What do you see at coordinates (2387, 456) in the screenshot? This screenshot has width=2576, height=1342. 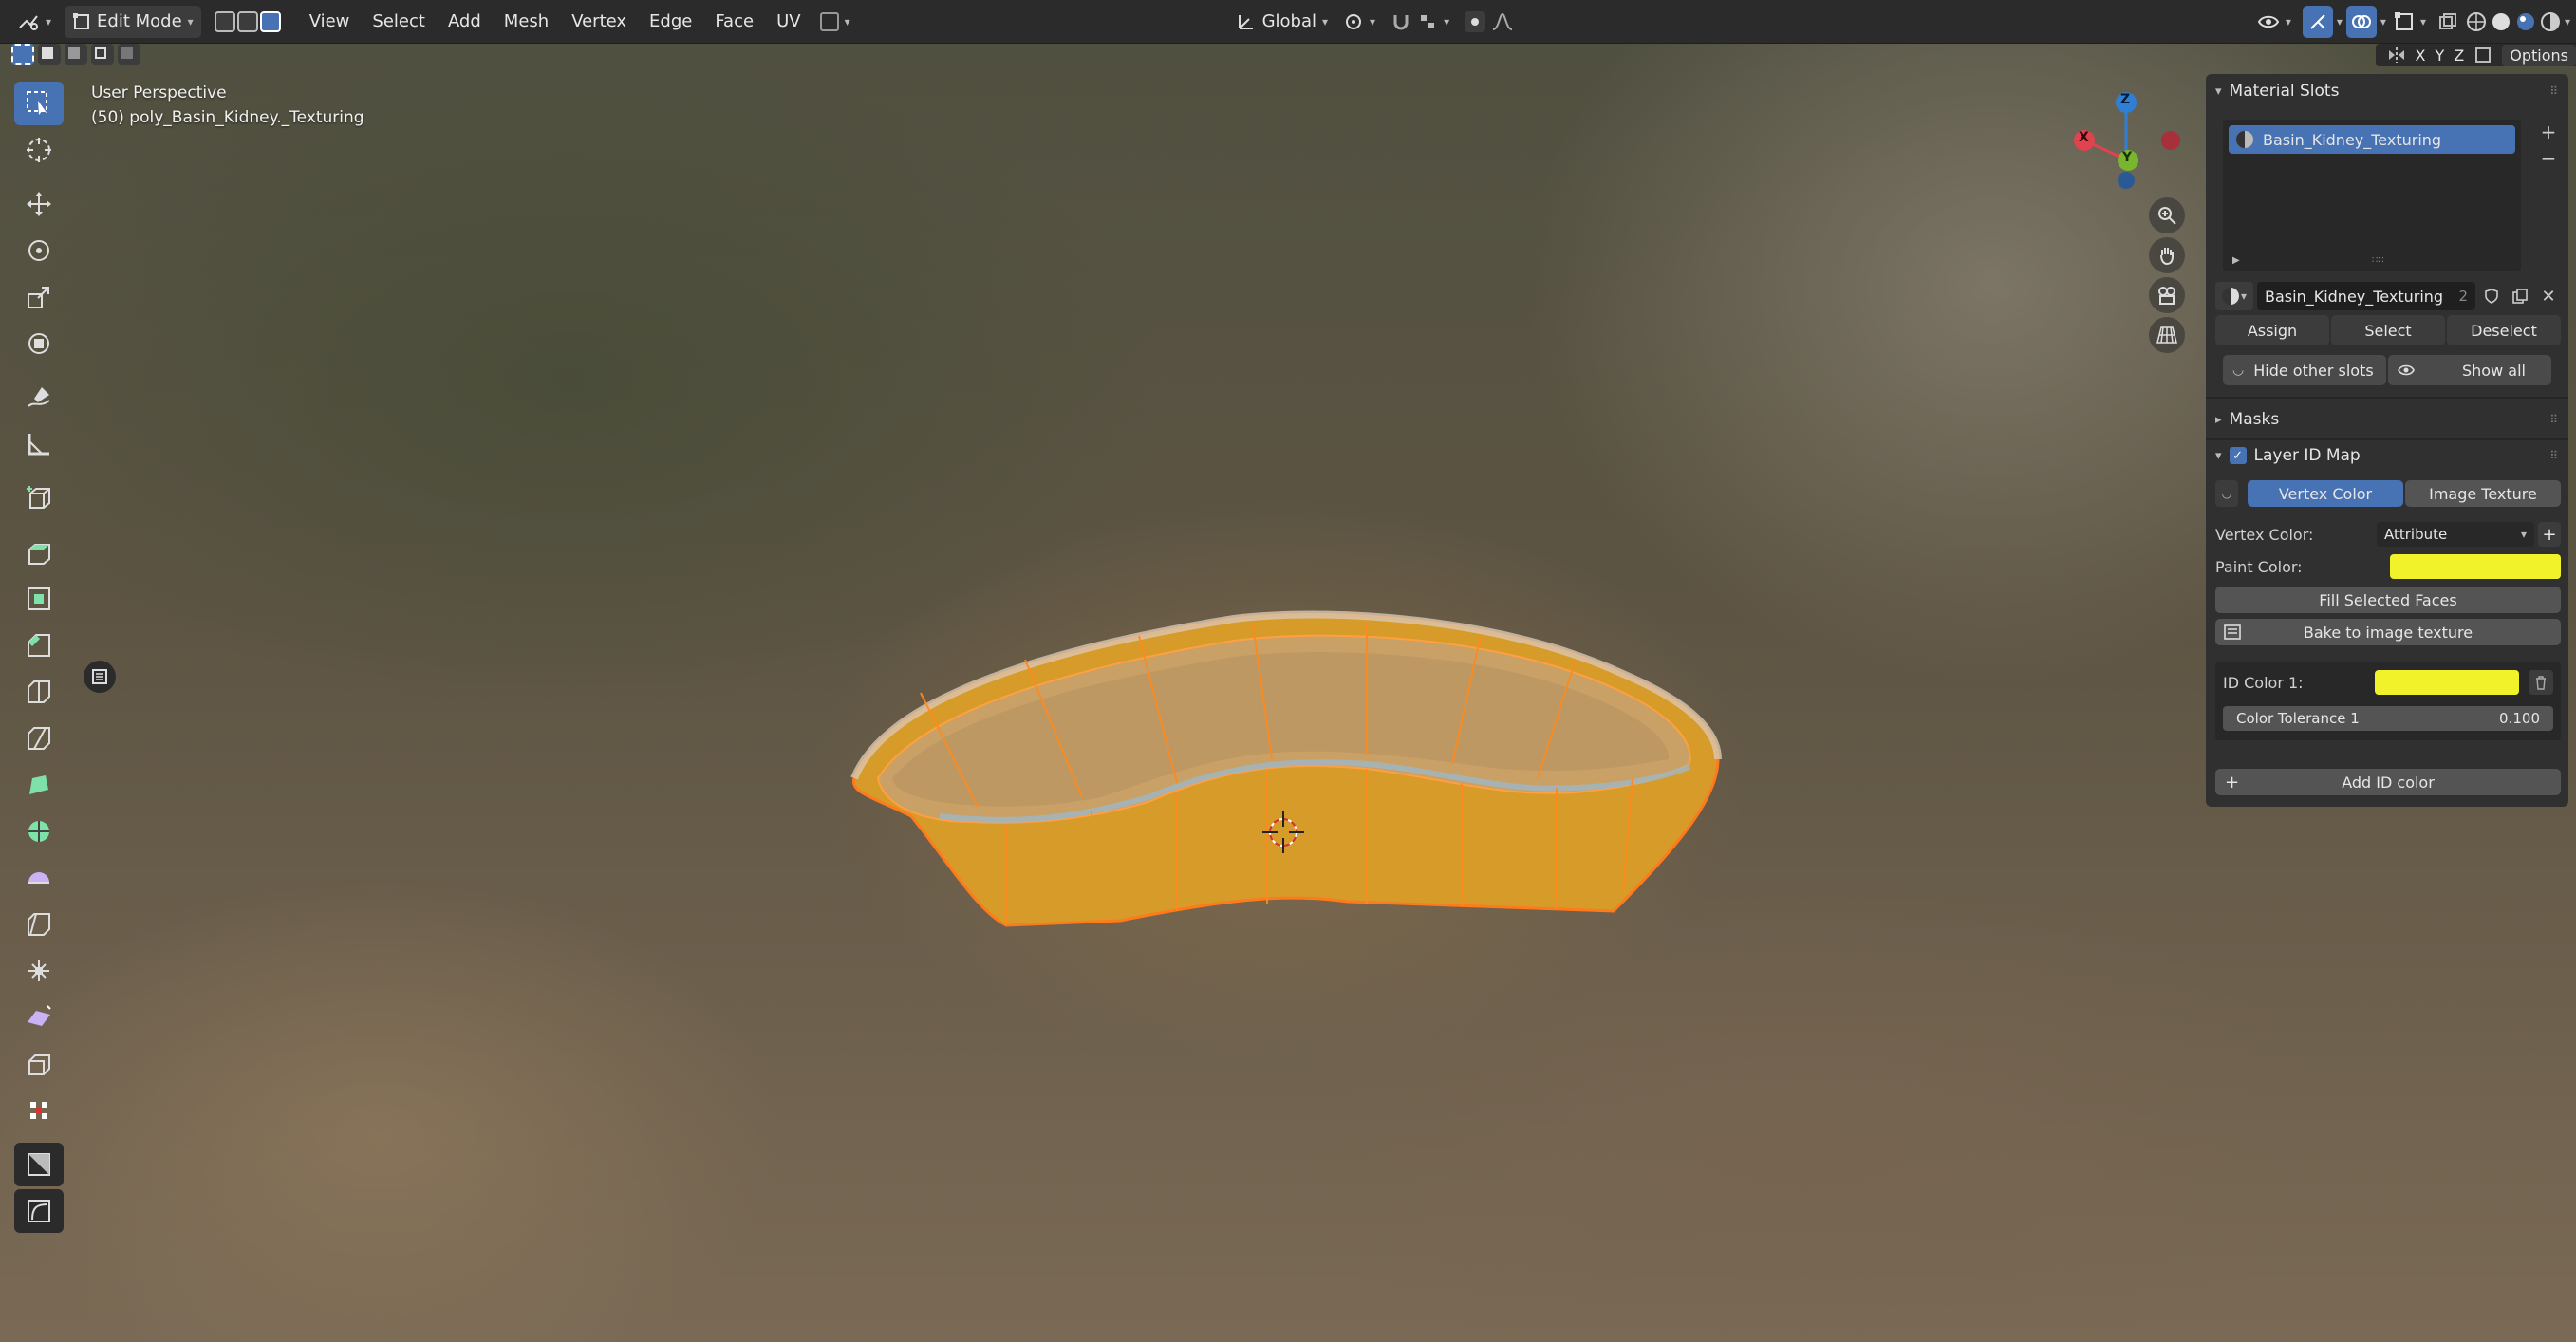 I see `layer-id-map-header: ▾ ✓ Layer ID Map ⠿` at bounding box center [2387, 456].